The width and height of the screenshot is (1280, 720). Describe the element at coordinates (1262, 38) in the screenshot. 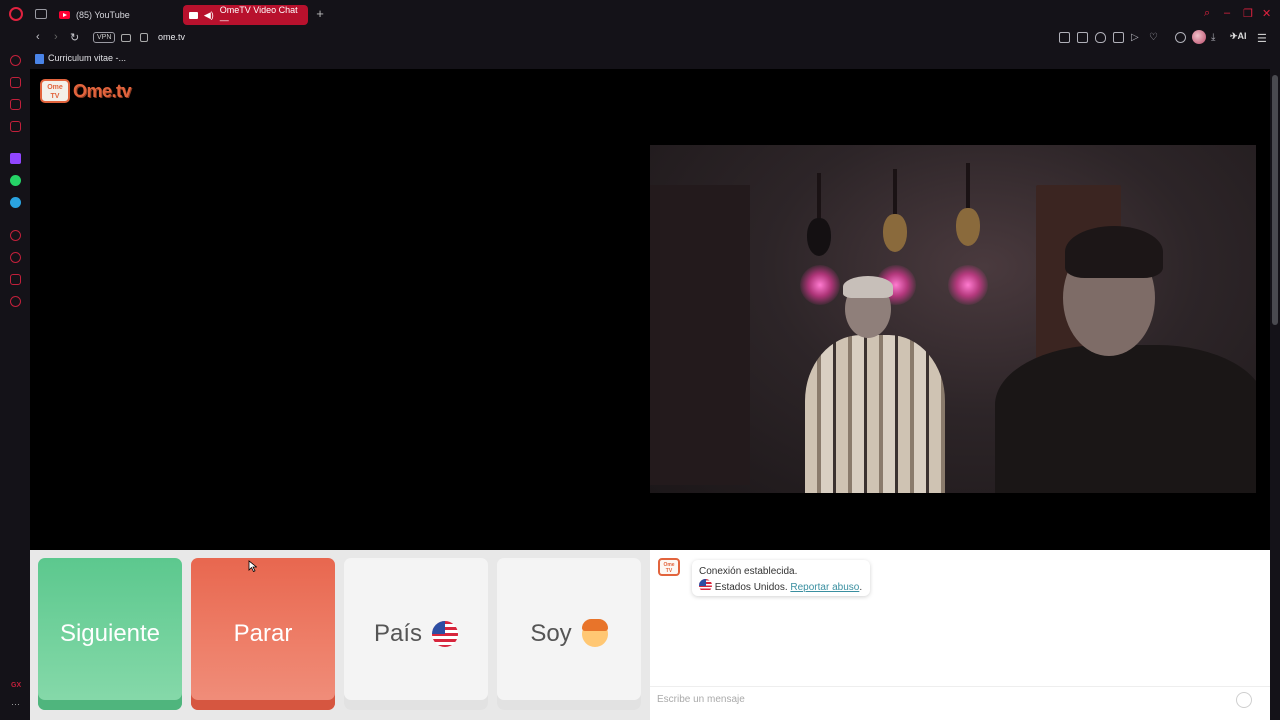

I see `menu-icon: ☰` at that location.